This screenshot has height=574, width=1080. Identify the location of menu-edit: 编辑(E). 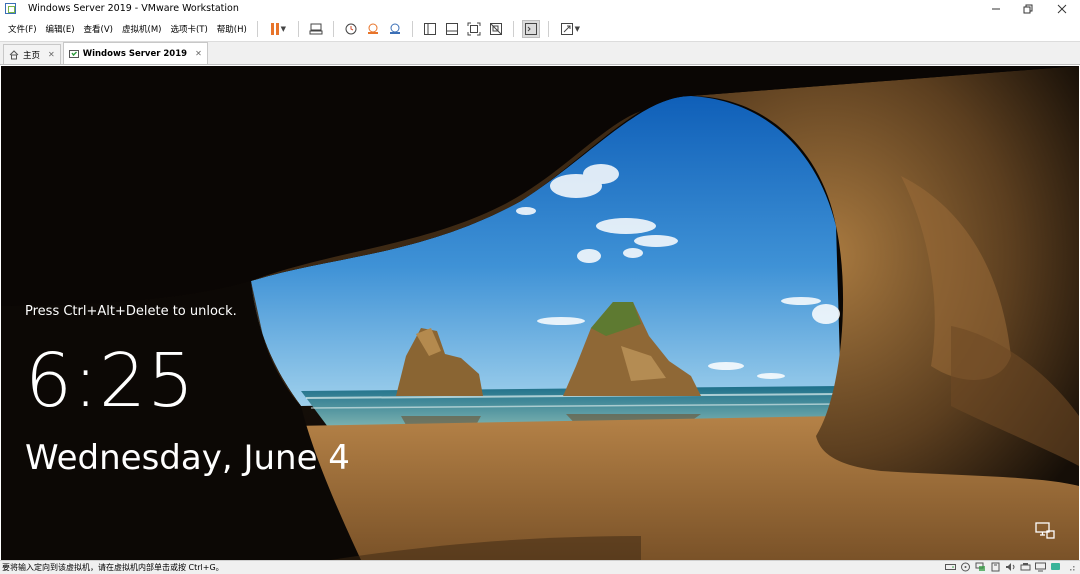
(60, 29).